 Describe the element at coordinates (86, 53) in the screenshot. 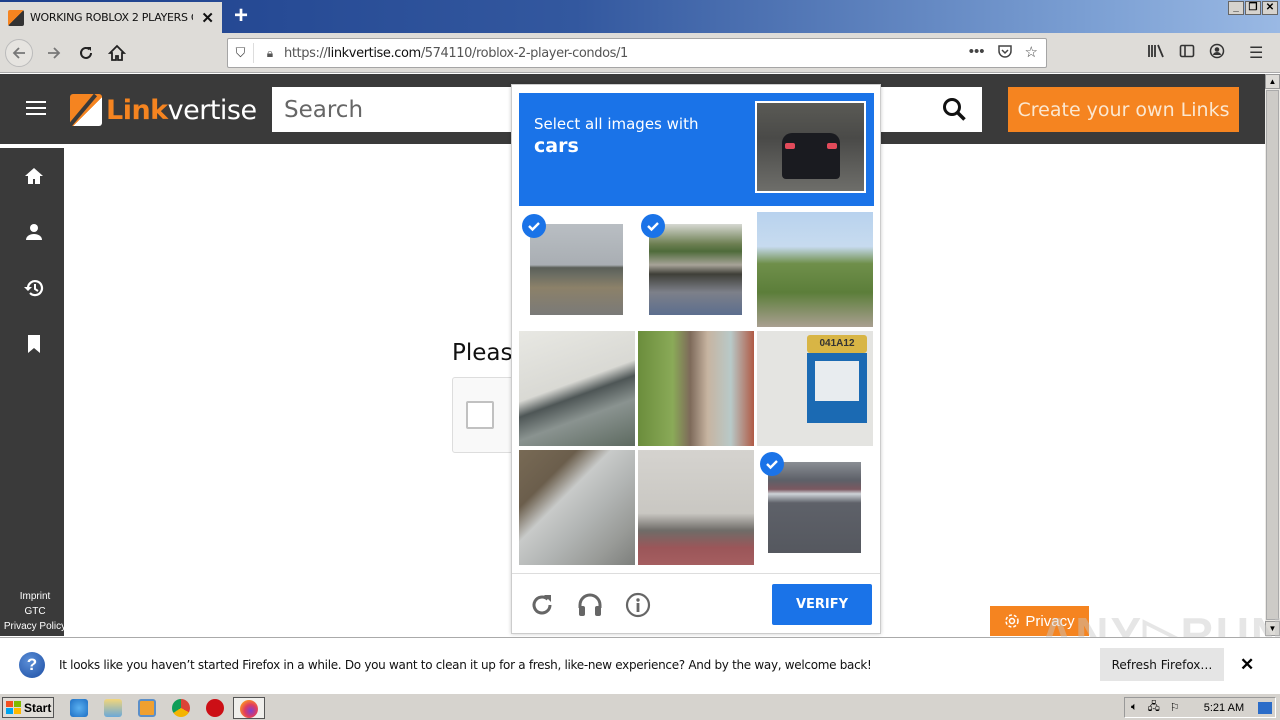

I see `reload-button` at that location.